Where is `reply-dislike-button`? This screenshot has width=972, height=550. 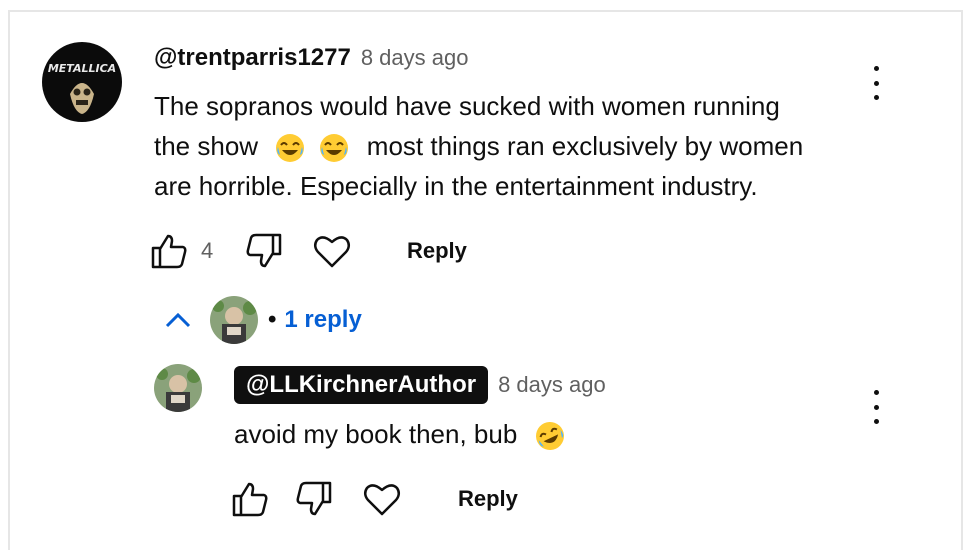 reply-dislike-button is located at coordinates (314, 499).